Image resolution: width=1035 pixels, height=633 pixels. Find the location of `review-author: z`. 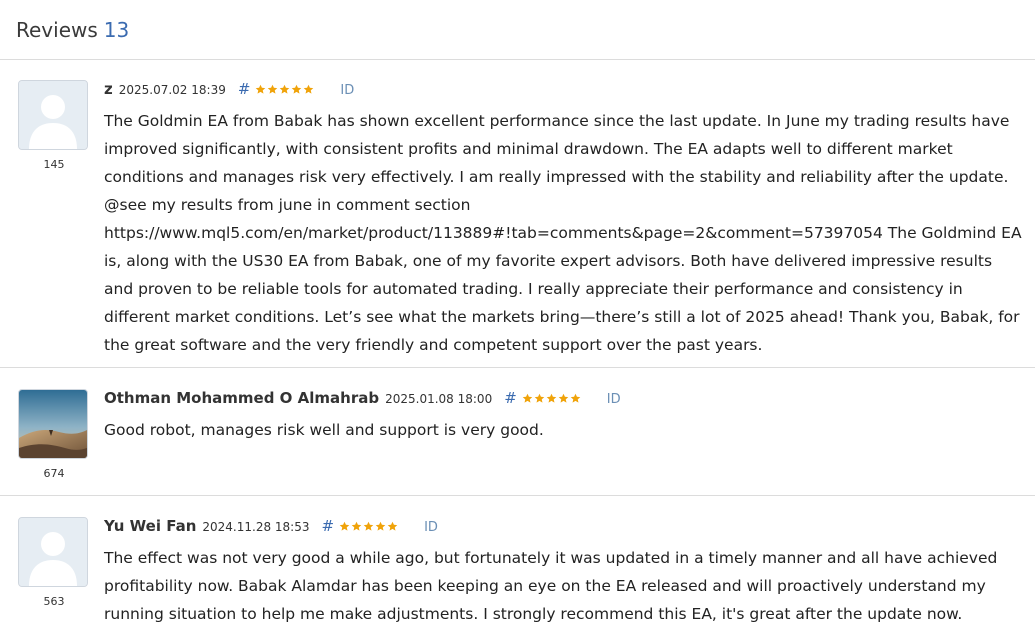

review-author: z is located at coordinates (108, 89).